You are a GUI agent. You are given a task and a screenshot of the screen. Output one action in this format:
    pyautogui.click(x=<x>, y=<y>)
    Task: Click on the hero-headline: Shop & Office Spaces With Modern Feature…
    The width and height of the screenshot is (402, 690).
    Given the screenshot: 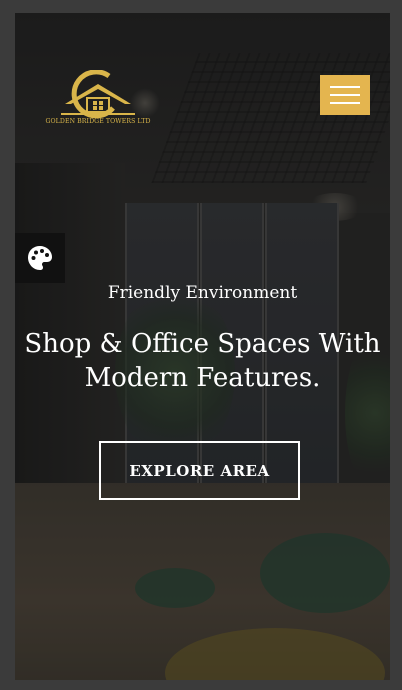 What is the action you would take?
    pyautogui.click(x=202, y=361)
    